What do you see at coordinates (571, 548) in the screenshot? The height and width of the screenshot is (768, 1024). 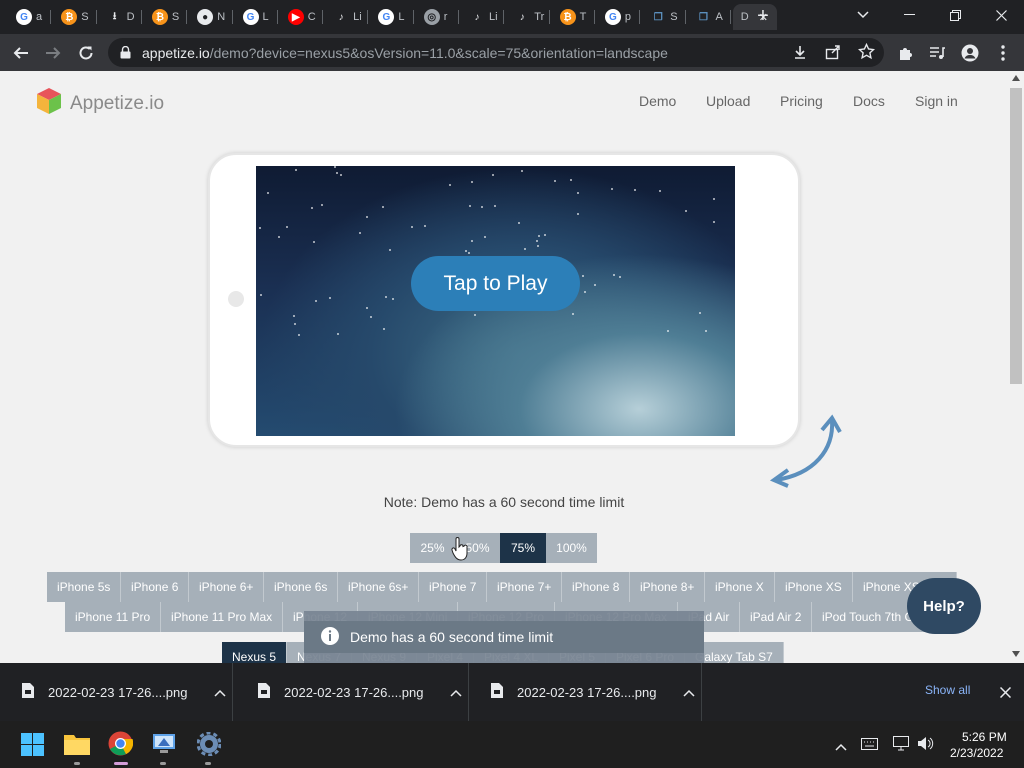 I see `zoom-100-button: 100%` at bounding box center [571, 548].